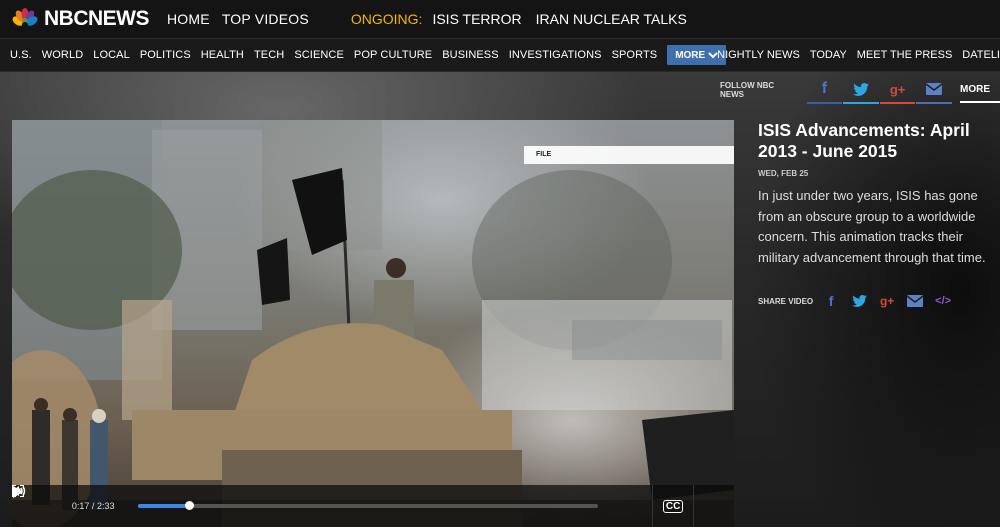  Describe the element at coordinates (25, 18) in the screenshot. I see `peacock-icon` at that location.